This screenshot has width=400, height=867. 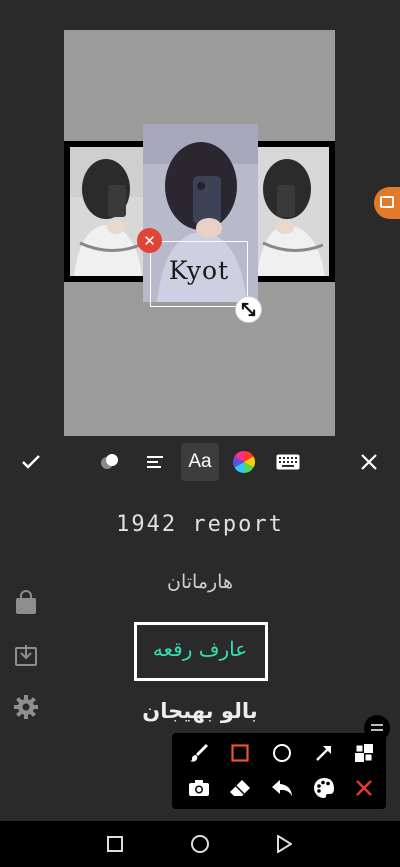 I want to click on arrow-icon, so click(x=324, y=753).